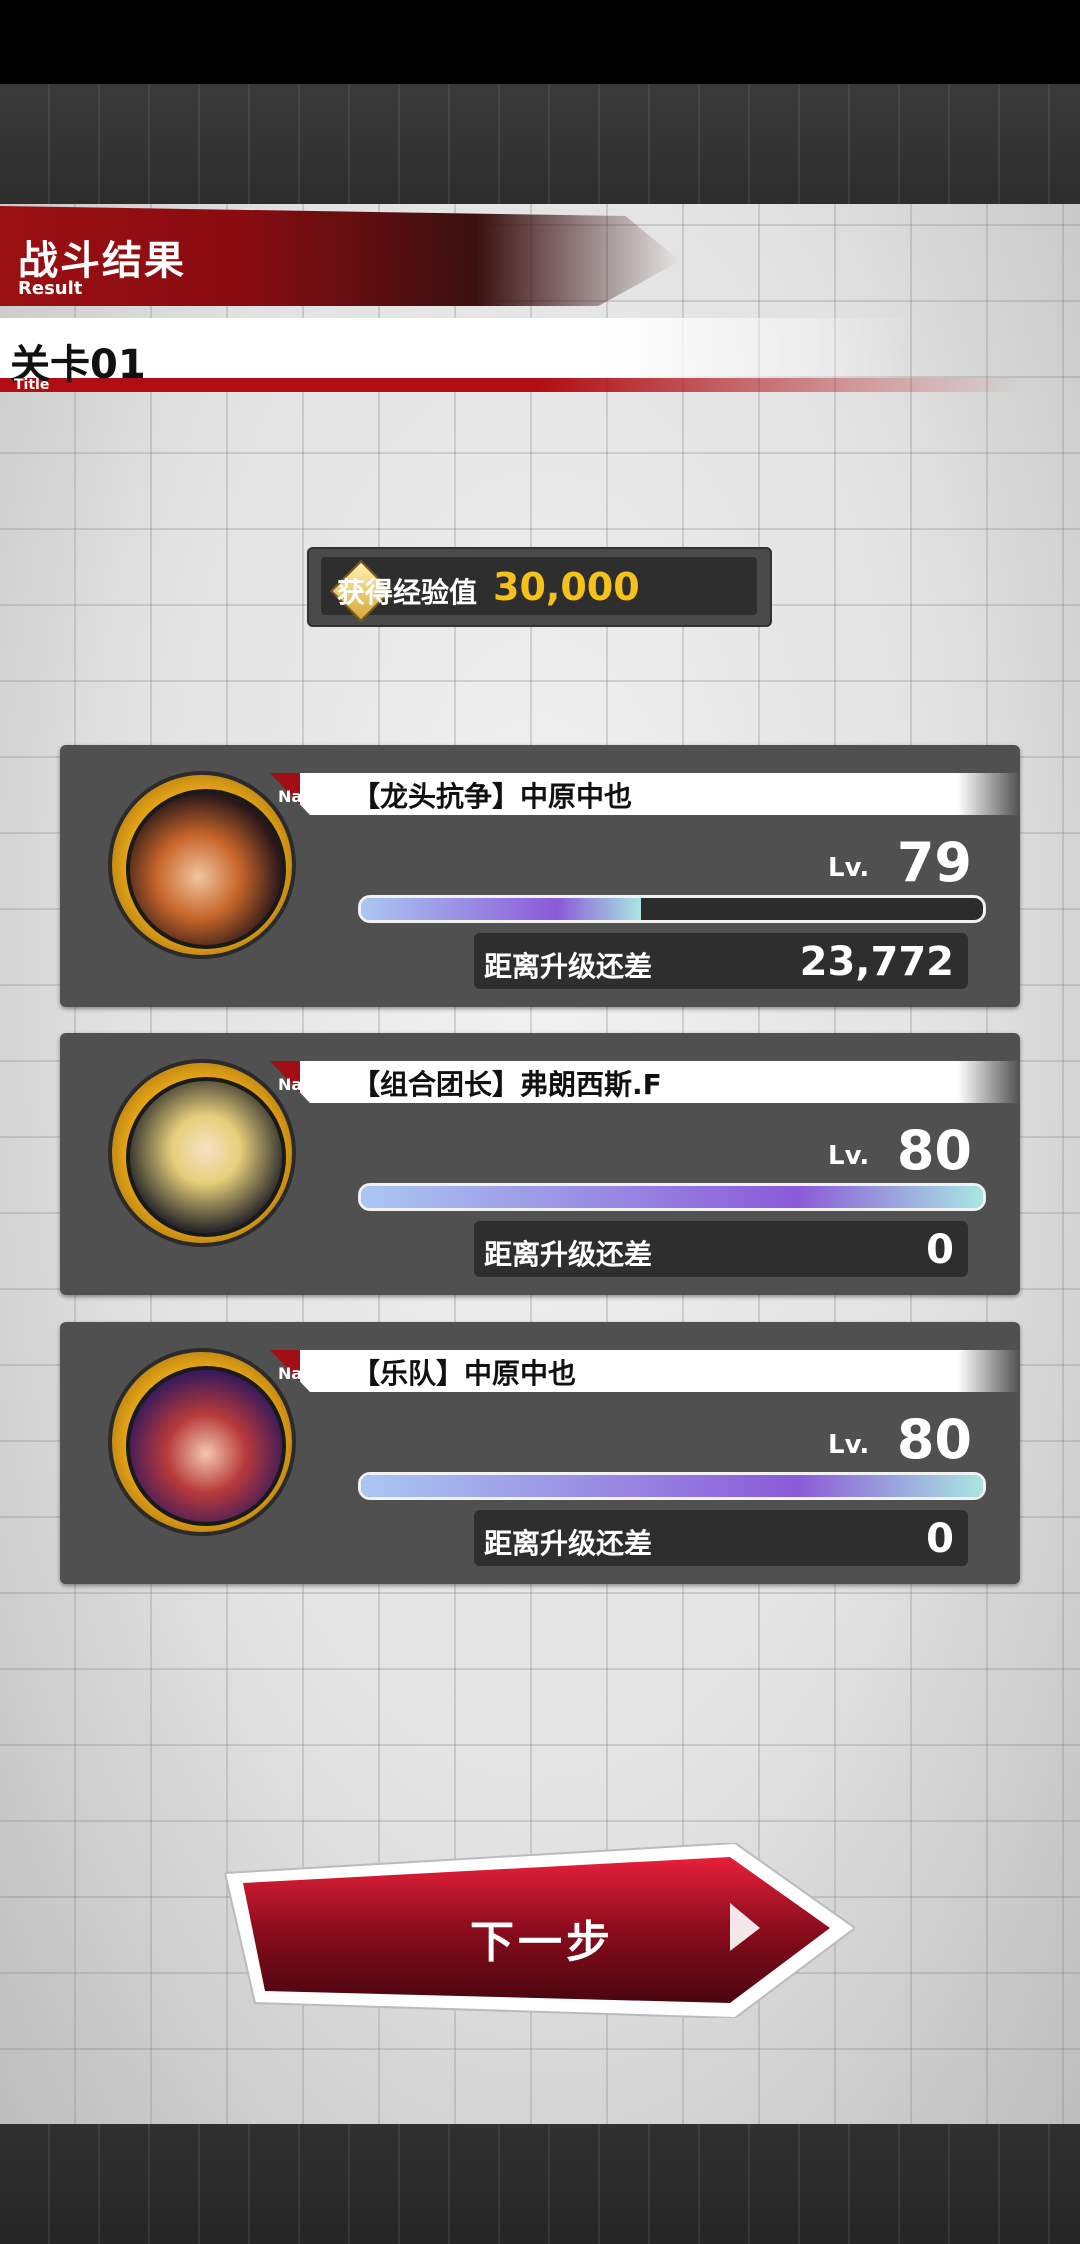  I want to click on stage-underline, so click(540, 385).